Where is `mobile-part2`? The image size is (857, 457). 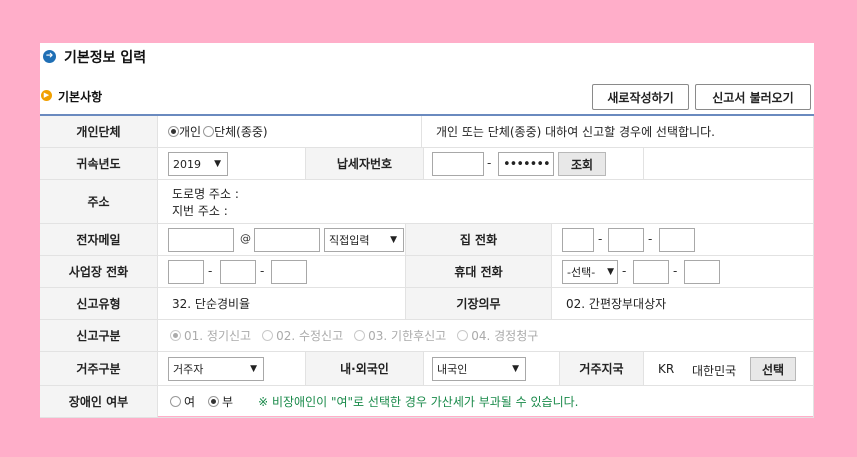
mobile-part2 is located at coordinates (651, 272).